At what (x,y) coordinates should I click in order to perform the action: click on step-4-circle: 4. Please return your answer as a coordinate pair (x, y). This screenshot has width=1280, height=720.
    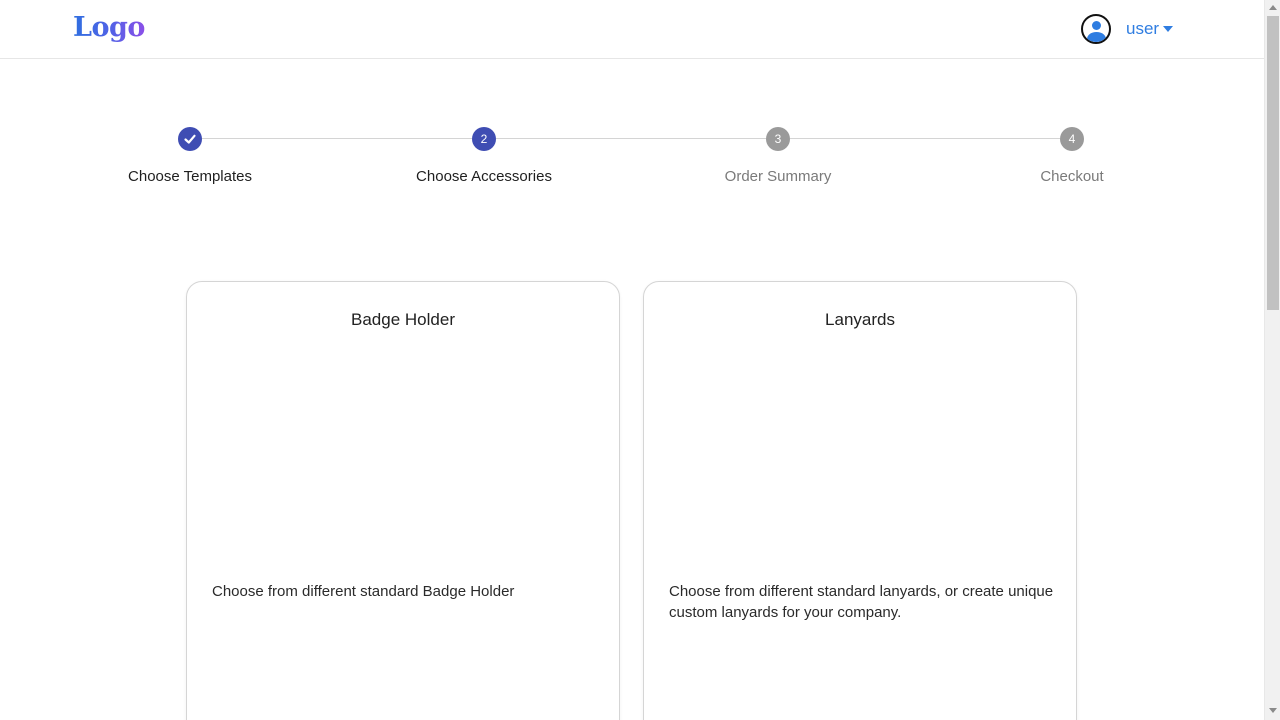
    Looking at the image, I should click on (1072, 139).